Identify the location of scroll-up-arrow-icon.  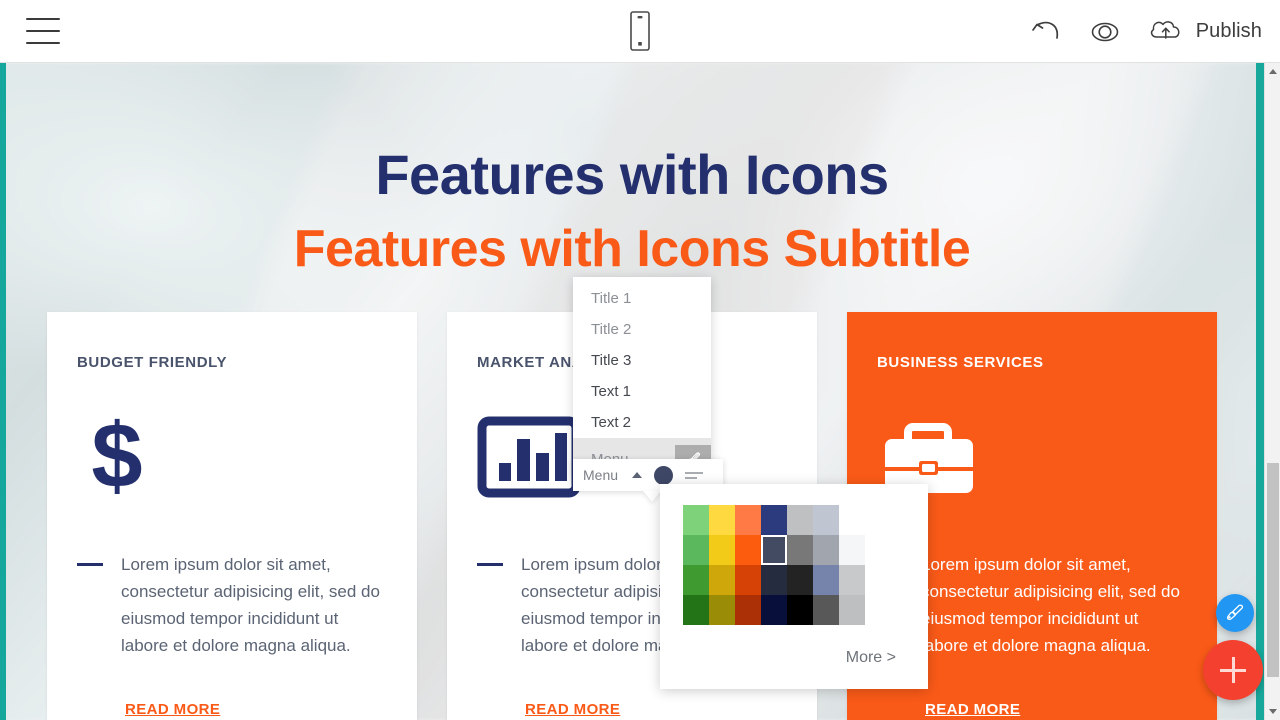
(1272, 71).